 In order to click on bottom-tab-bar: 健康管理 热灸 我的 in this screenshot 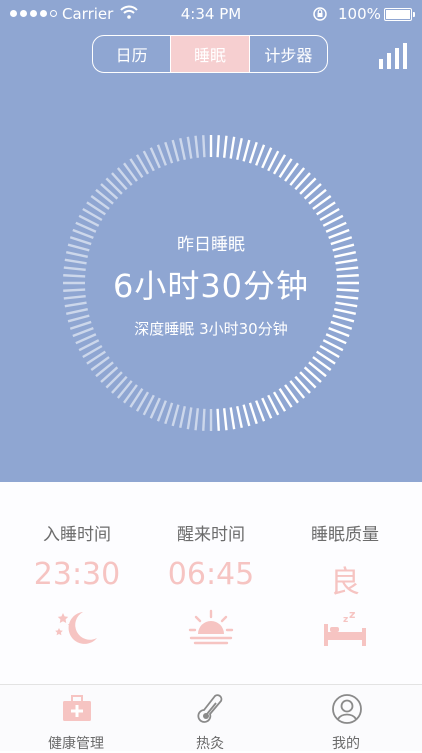, I will do `click(211, 718)`.